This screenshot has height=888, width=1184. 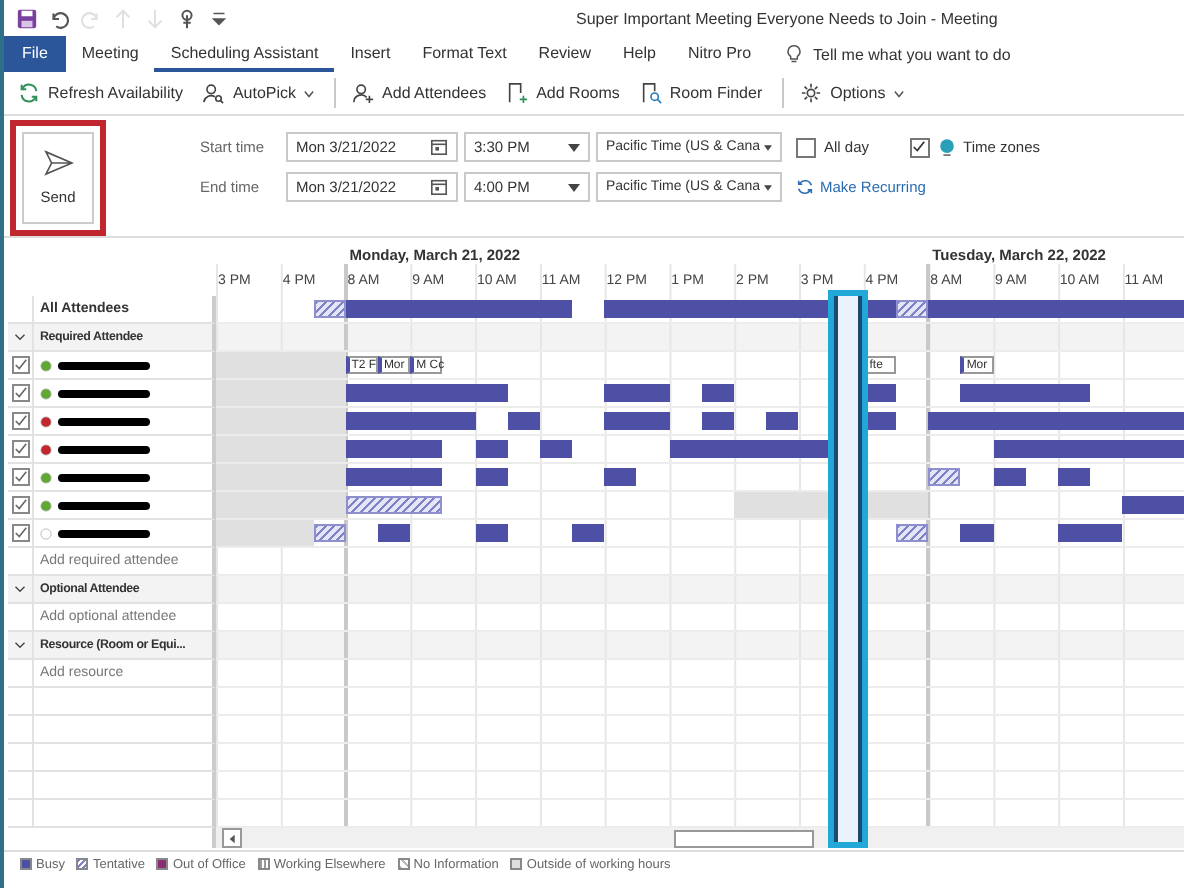 I want to click on toolbar-button: Room Finder, so click(x=701, y=93).